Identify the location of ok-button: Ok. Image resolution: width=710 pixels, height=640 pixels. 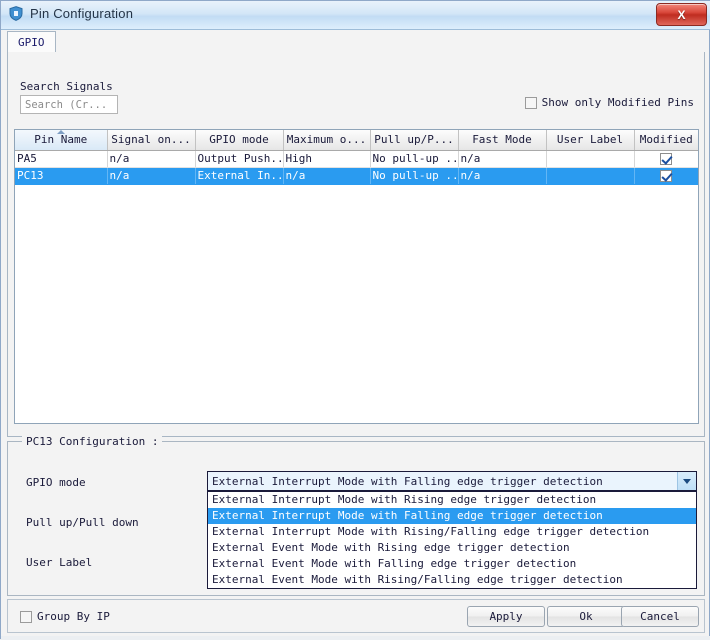
(586, 616).